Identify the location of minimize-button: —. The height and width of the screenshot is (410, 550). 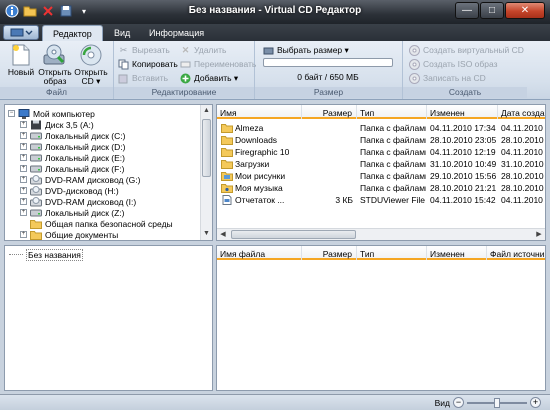
(467, 10).